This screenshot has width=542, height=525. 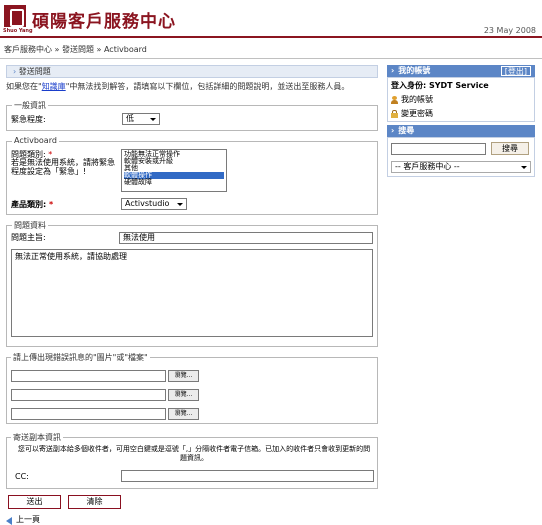 What do you see at coordinates (75, 49) in the screenshot?
I see `breadcrumb: 客戶服務中心 » 發送問題 » Activboard` at bounding box center [75, 49].